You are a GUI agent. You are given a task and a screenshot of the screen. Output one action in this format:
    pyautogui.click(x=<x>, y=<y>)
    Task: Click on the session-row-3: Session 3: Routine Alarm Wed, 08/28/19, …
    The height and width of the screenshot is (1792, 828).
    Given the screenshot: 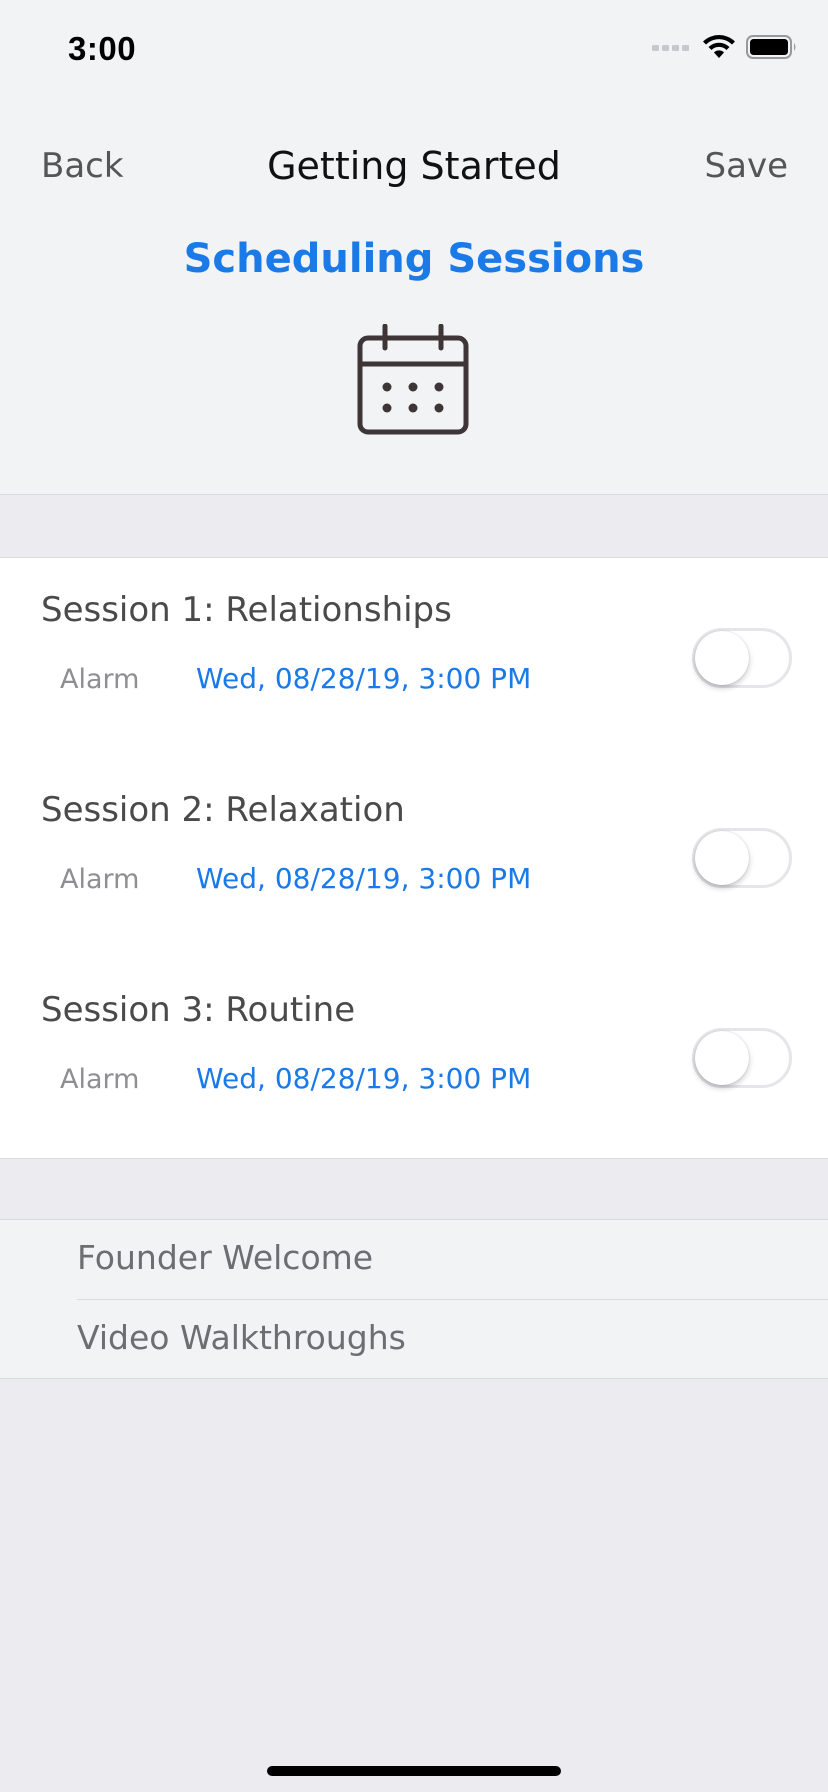 What is the action you would take?
    pyautogui.click(x=414, y=1058)
    